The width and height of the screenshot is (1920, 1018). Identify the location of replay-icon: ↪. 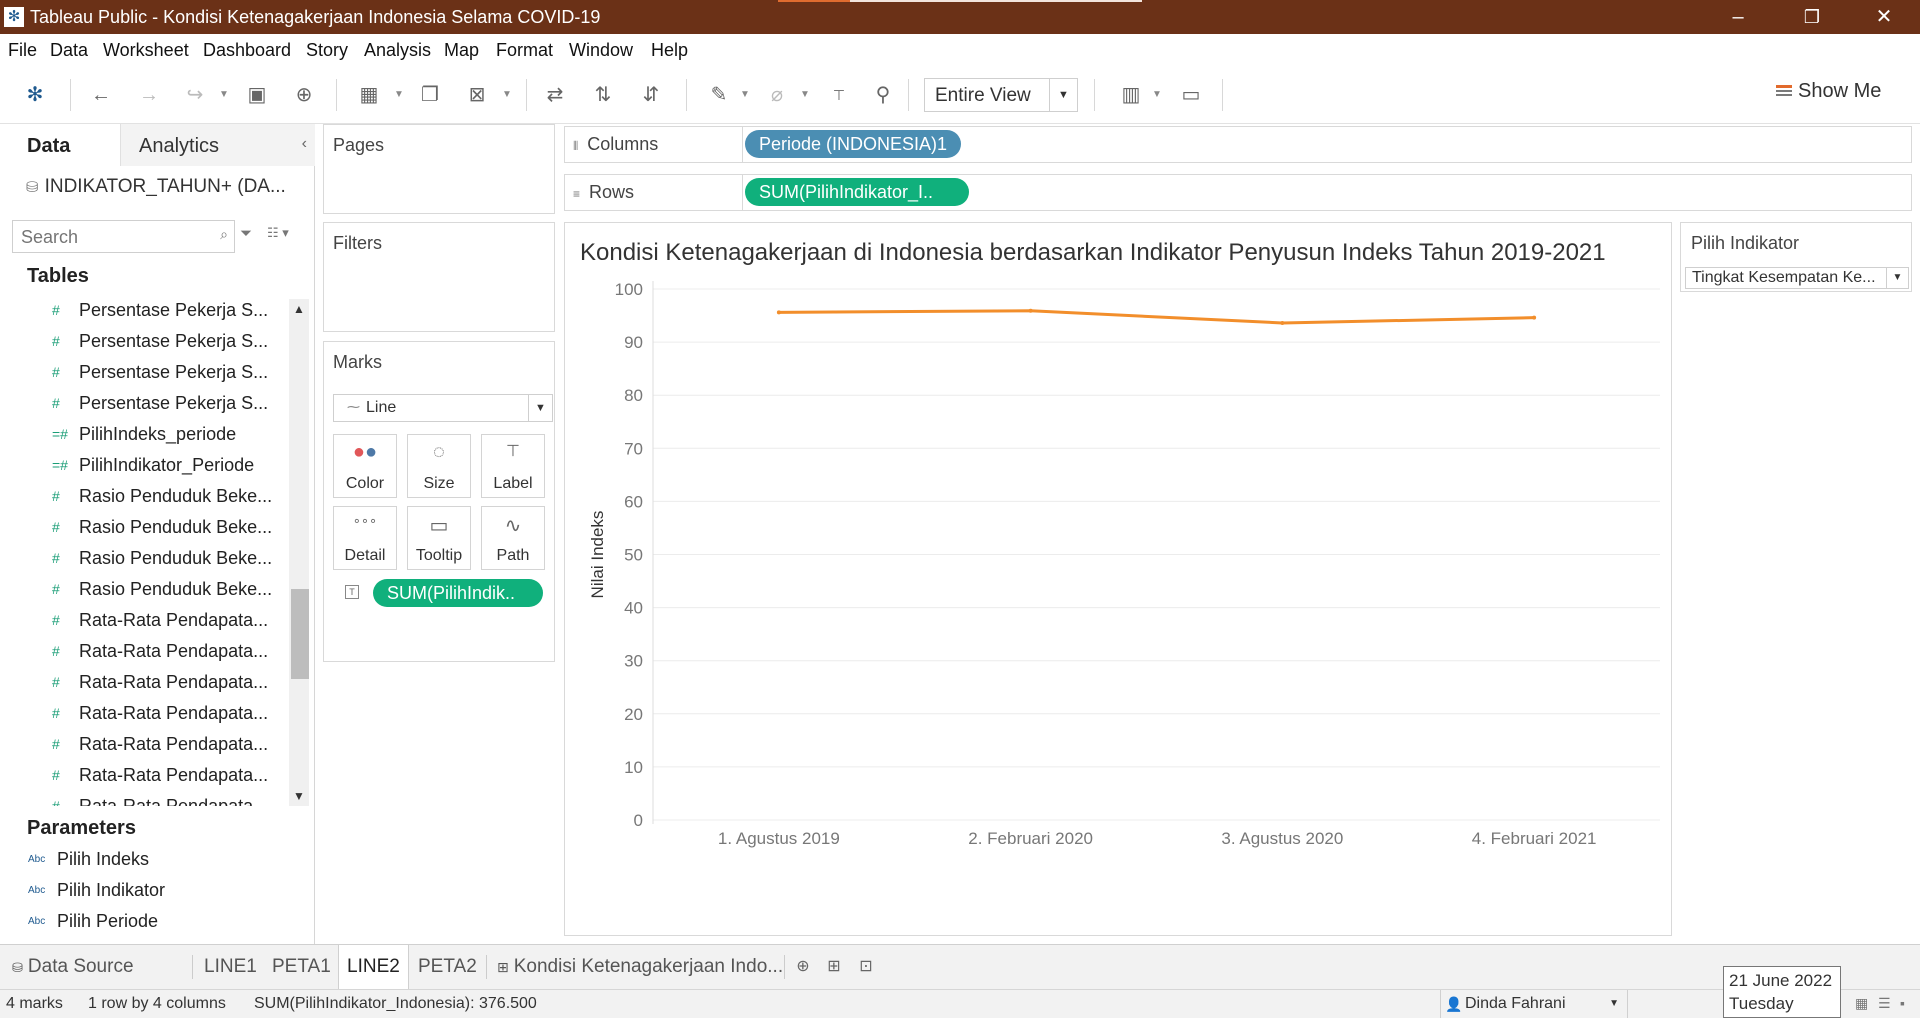
(195, 95).